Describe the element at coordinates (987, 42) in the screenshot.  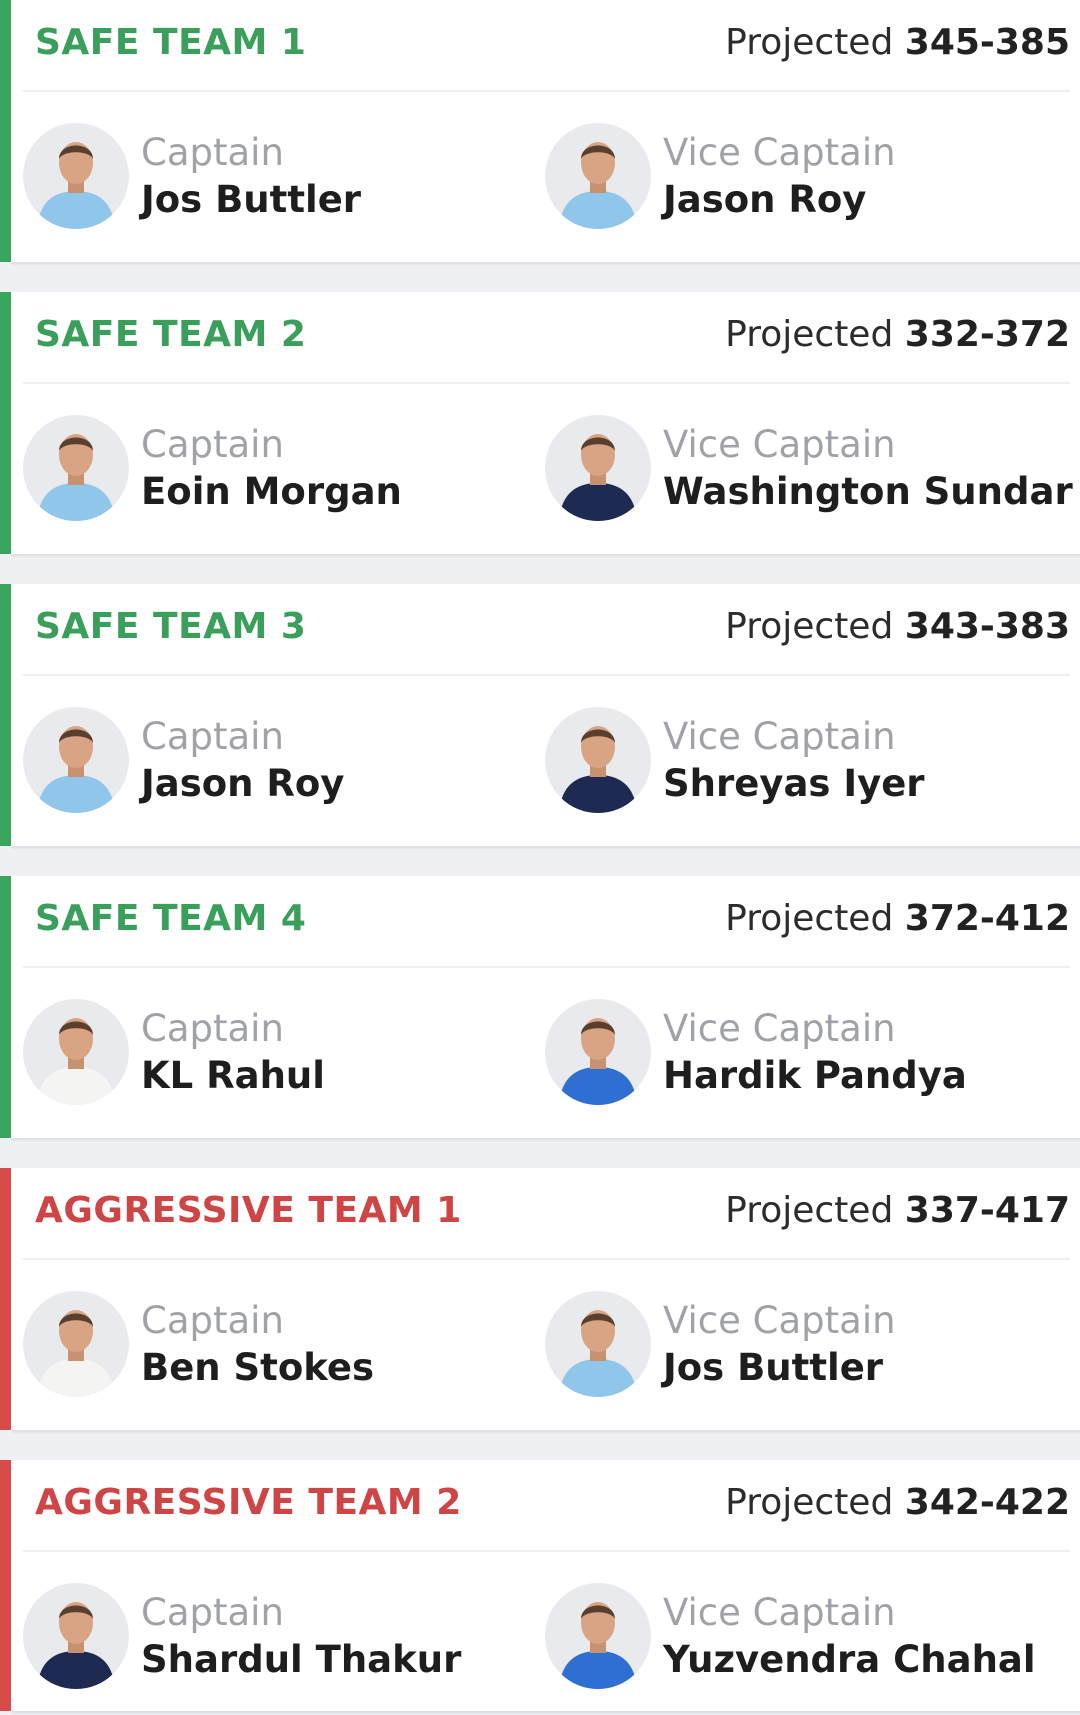
I see `projected-range: 345-385` at that location.